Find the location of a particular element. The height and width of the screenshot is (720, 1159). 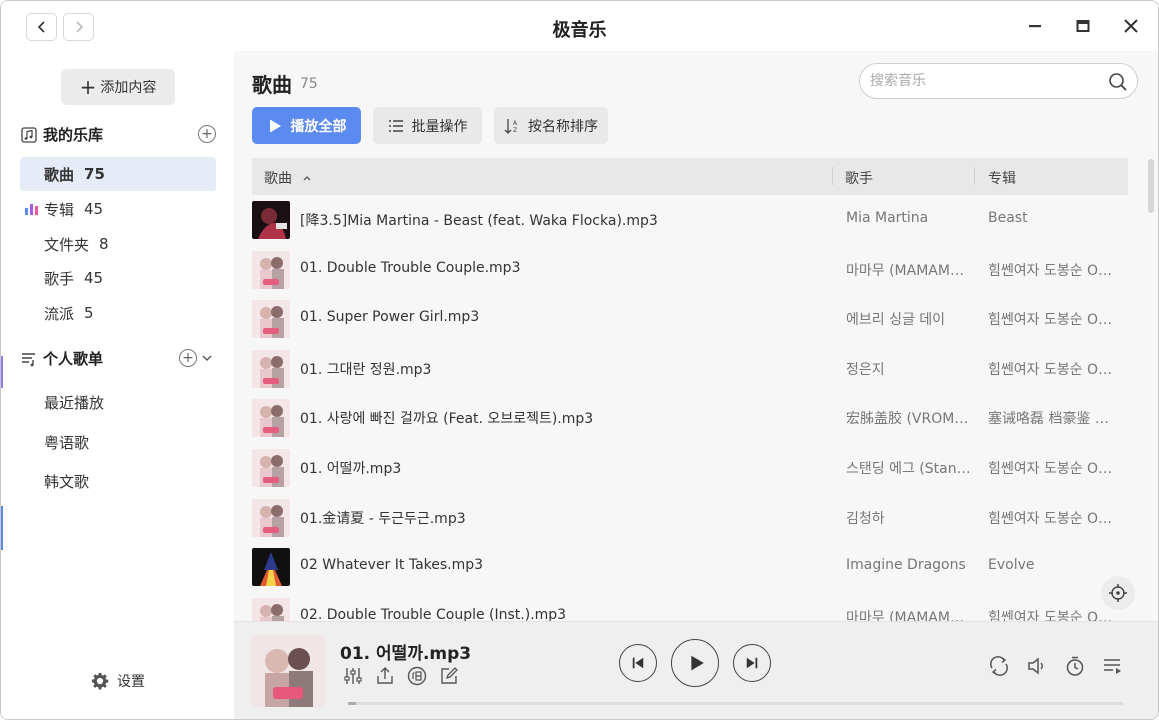

equalizer-button is located at coordinates (353, 676).